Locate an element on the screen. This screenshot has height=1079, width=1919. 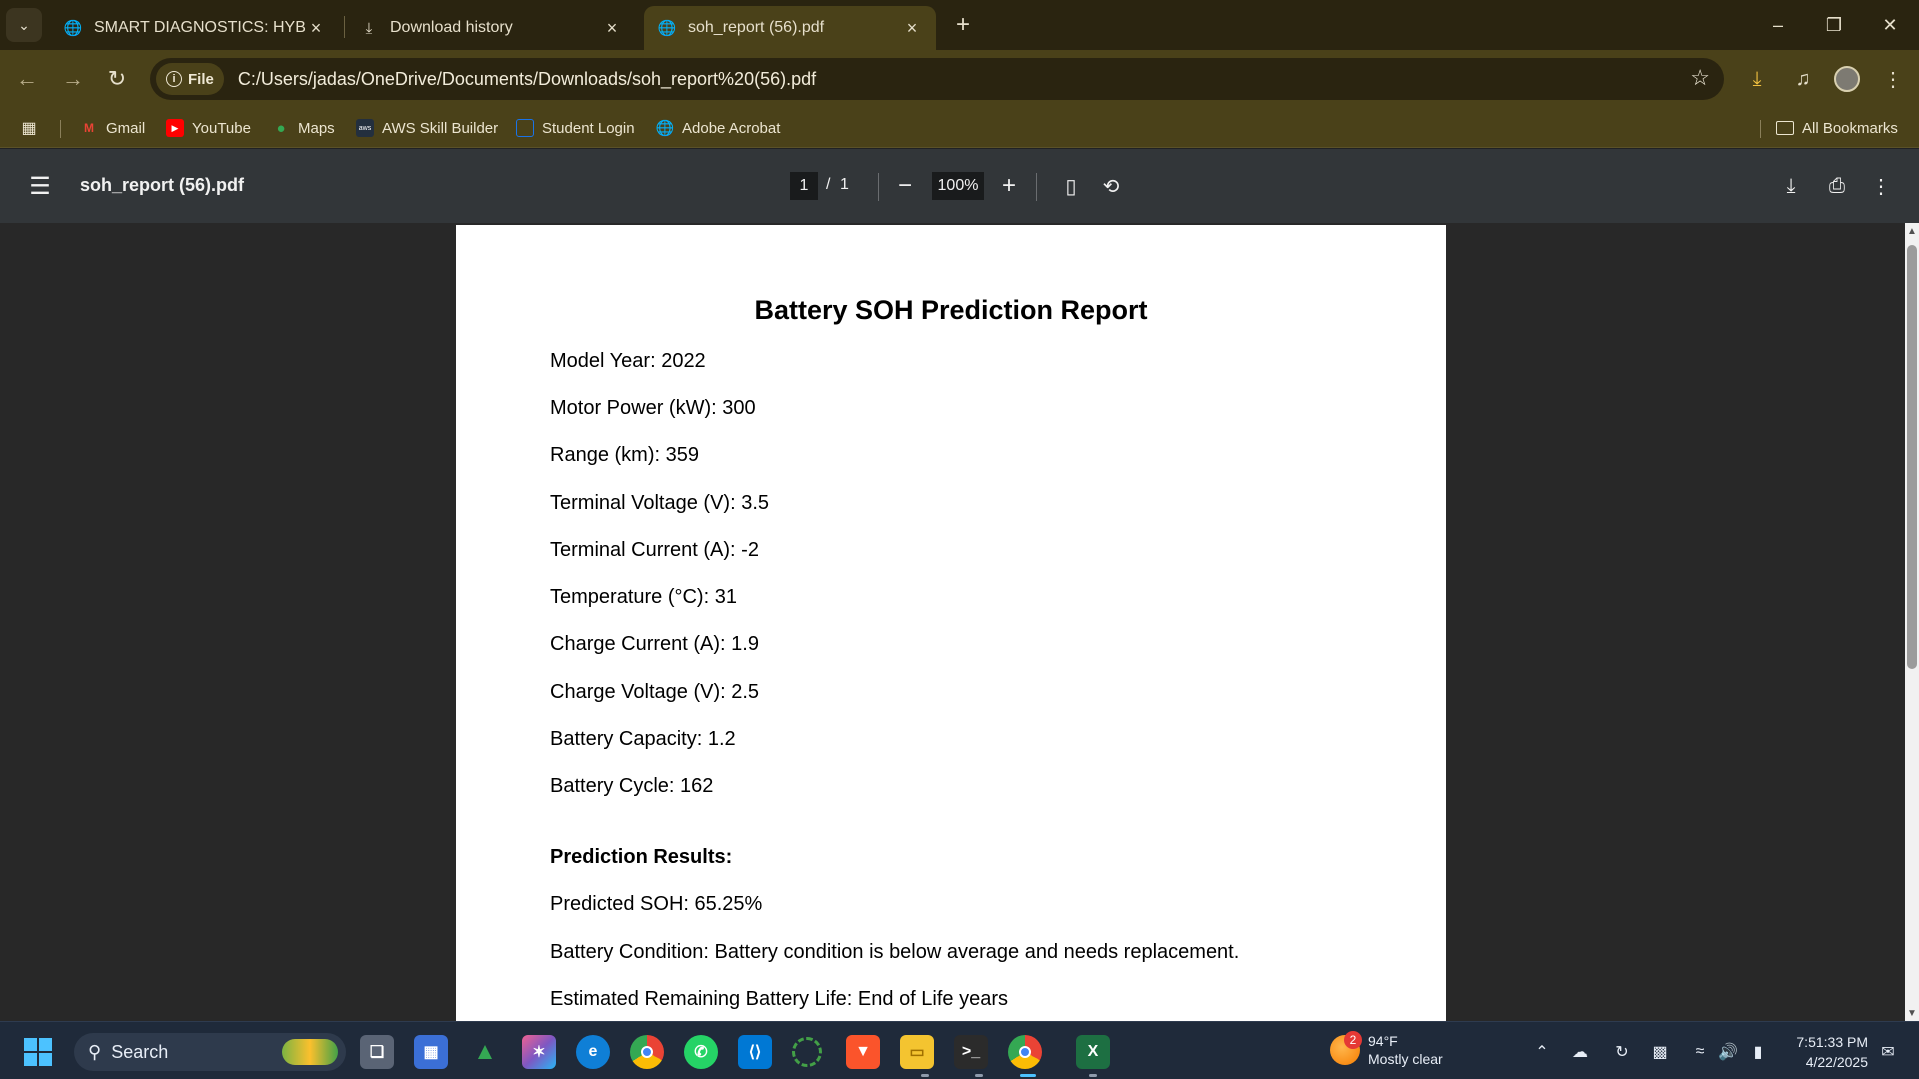
page-total: 1 is located at coordinates (844, 184).